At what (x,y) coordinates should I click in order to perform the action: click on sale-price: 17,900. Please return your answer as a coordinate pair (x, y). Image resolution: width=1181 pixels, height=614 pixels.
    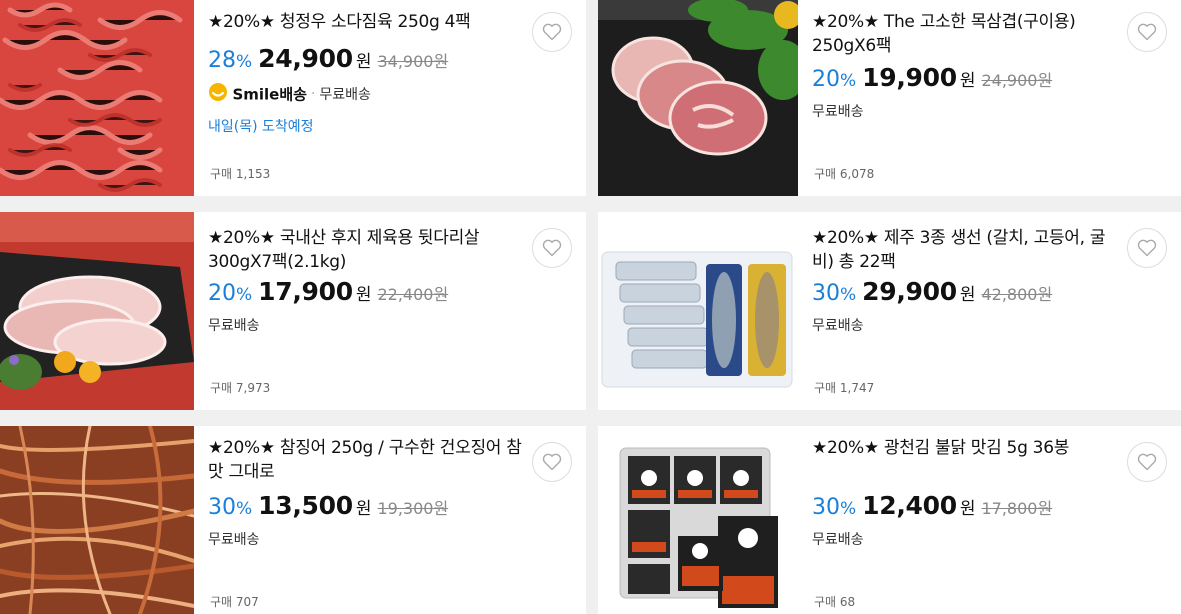
    Looking at the image, I should click on (305, 291).